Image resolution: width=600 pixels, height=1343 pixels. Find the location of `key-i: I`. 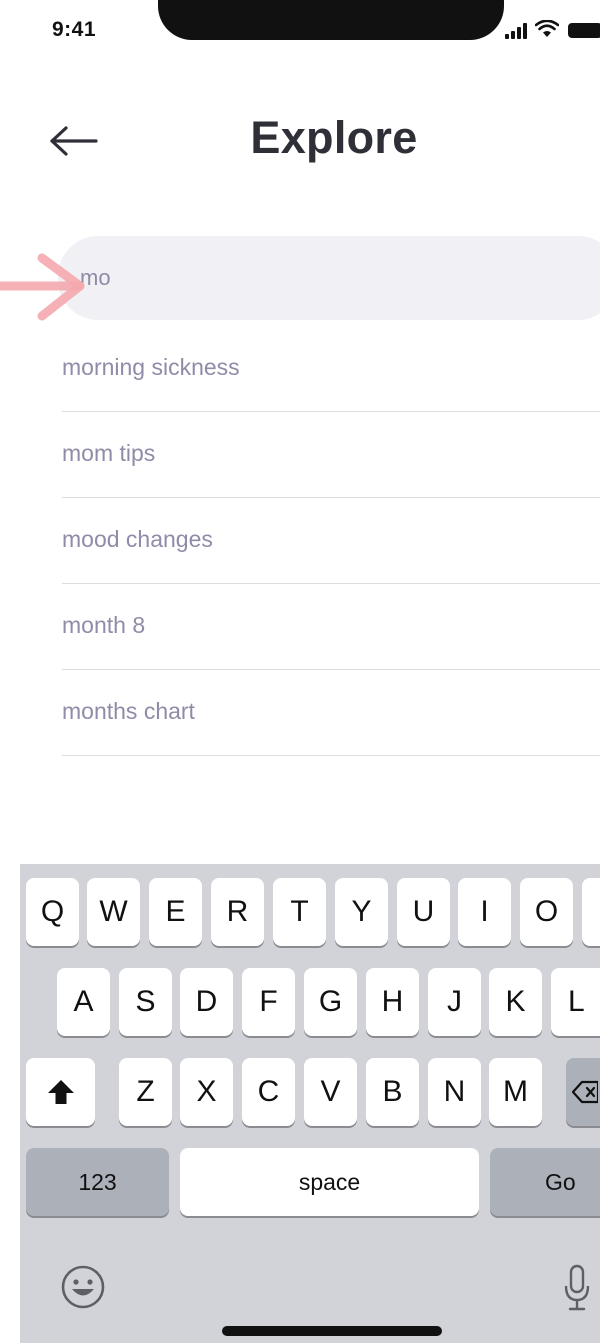

key-i: I is located at coordinates (484, 912).